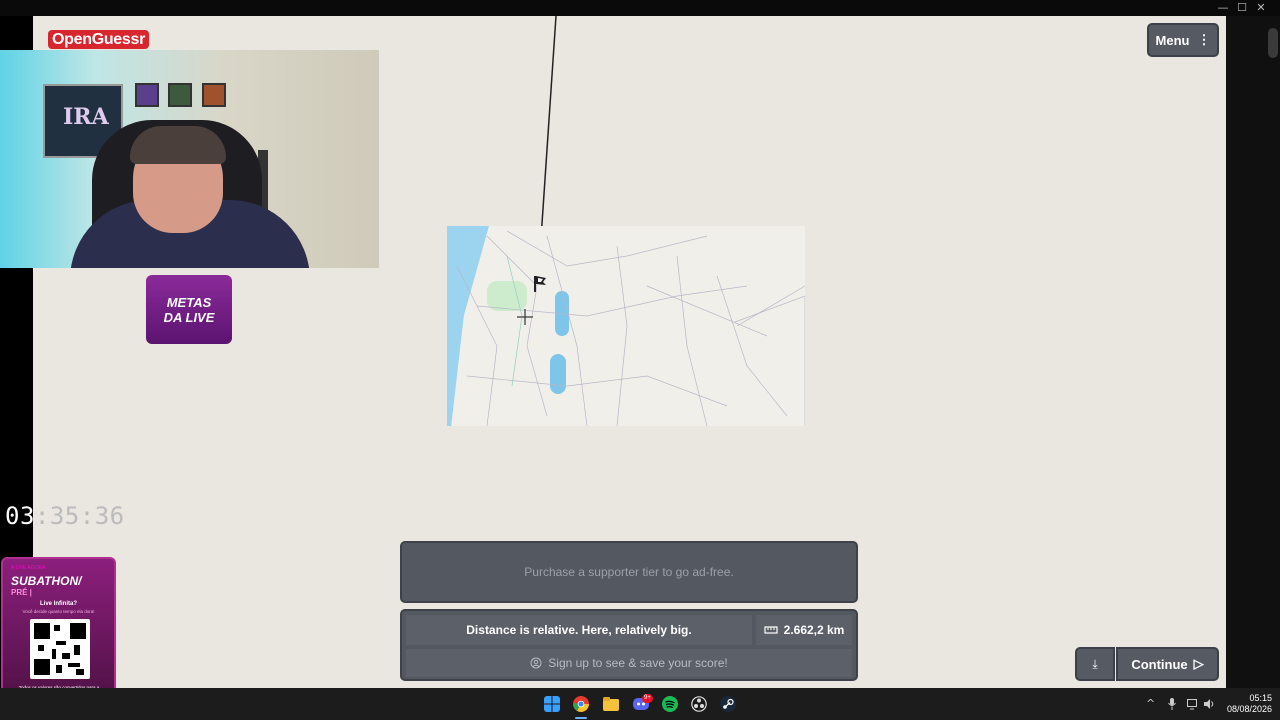 The width and height of the screenshot is (1280, 720). I want to click on signup-button: Sign up to see & save your score!, so click(629, 663).